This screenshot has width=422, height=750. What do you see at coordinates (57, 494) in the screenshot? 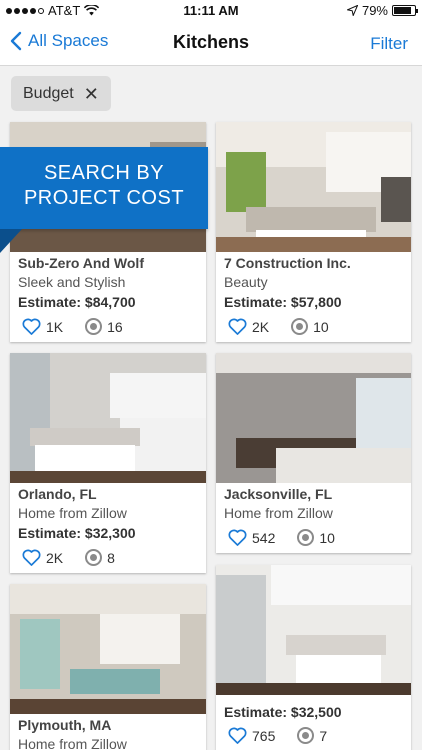
I see `card-title: Orlando, FL` at bounding box center [57, 494].